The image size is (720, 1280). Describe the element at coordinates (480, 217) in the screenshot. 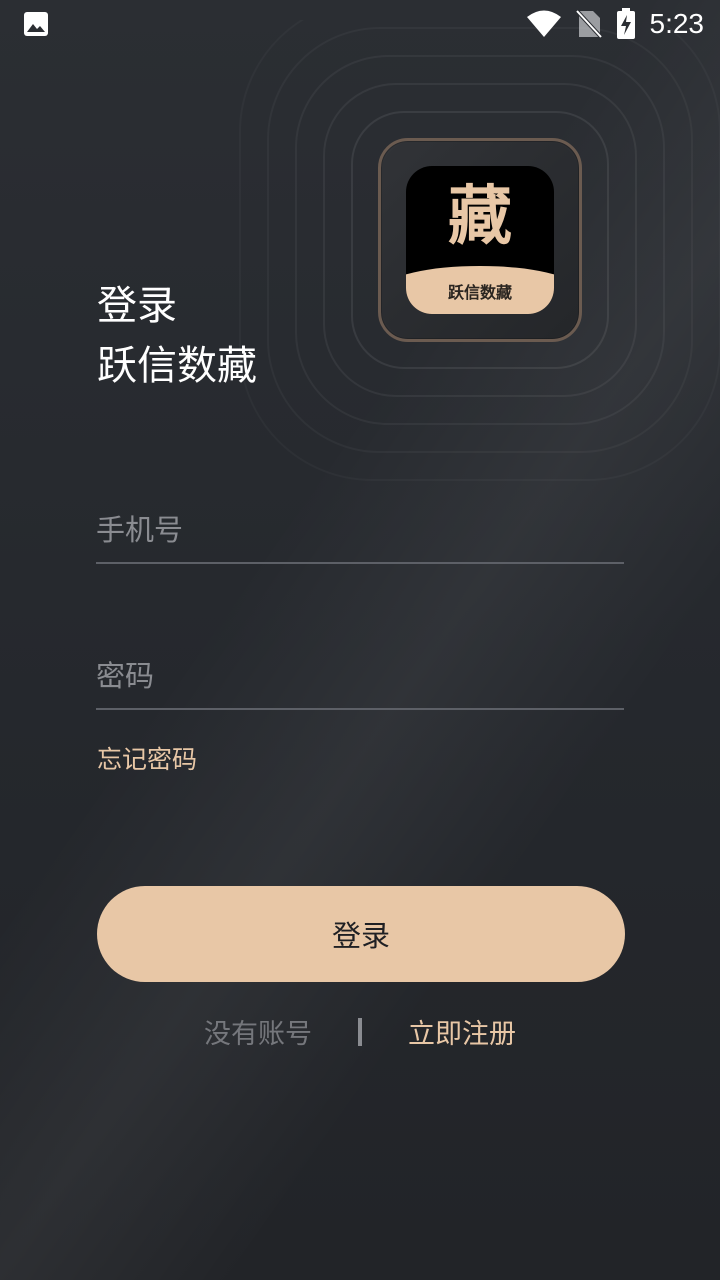

I see `logo-glyph: 藏` at that location.